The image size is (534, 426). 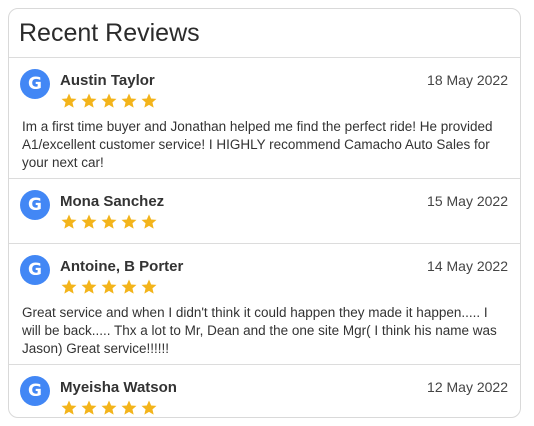 I want to click on reviews-title: Recent Reviews, so click(x=264, y=33).